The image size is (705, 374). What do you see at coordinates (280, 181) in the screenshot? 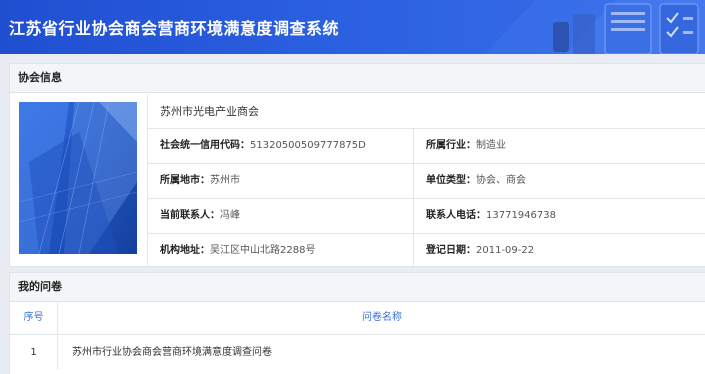
I see `city-cell: 所属地市：苏州市` at bounding box center [280, 181].